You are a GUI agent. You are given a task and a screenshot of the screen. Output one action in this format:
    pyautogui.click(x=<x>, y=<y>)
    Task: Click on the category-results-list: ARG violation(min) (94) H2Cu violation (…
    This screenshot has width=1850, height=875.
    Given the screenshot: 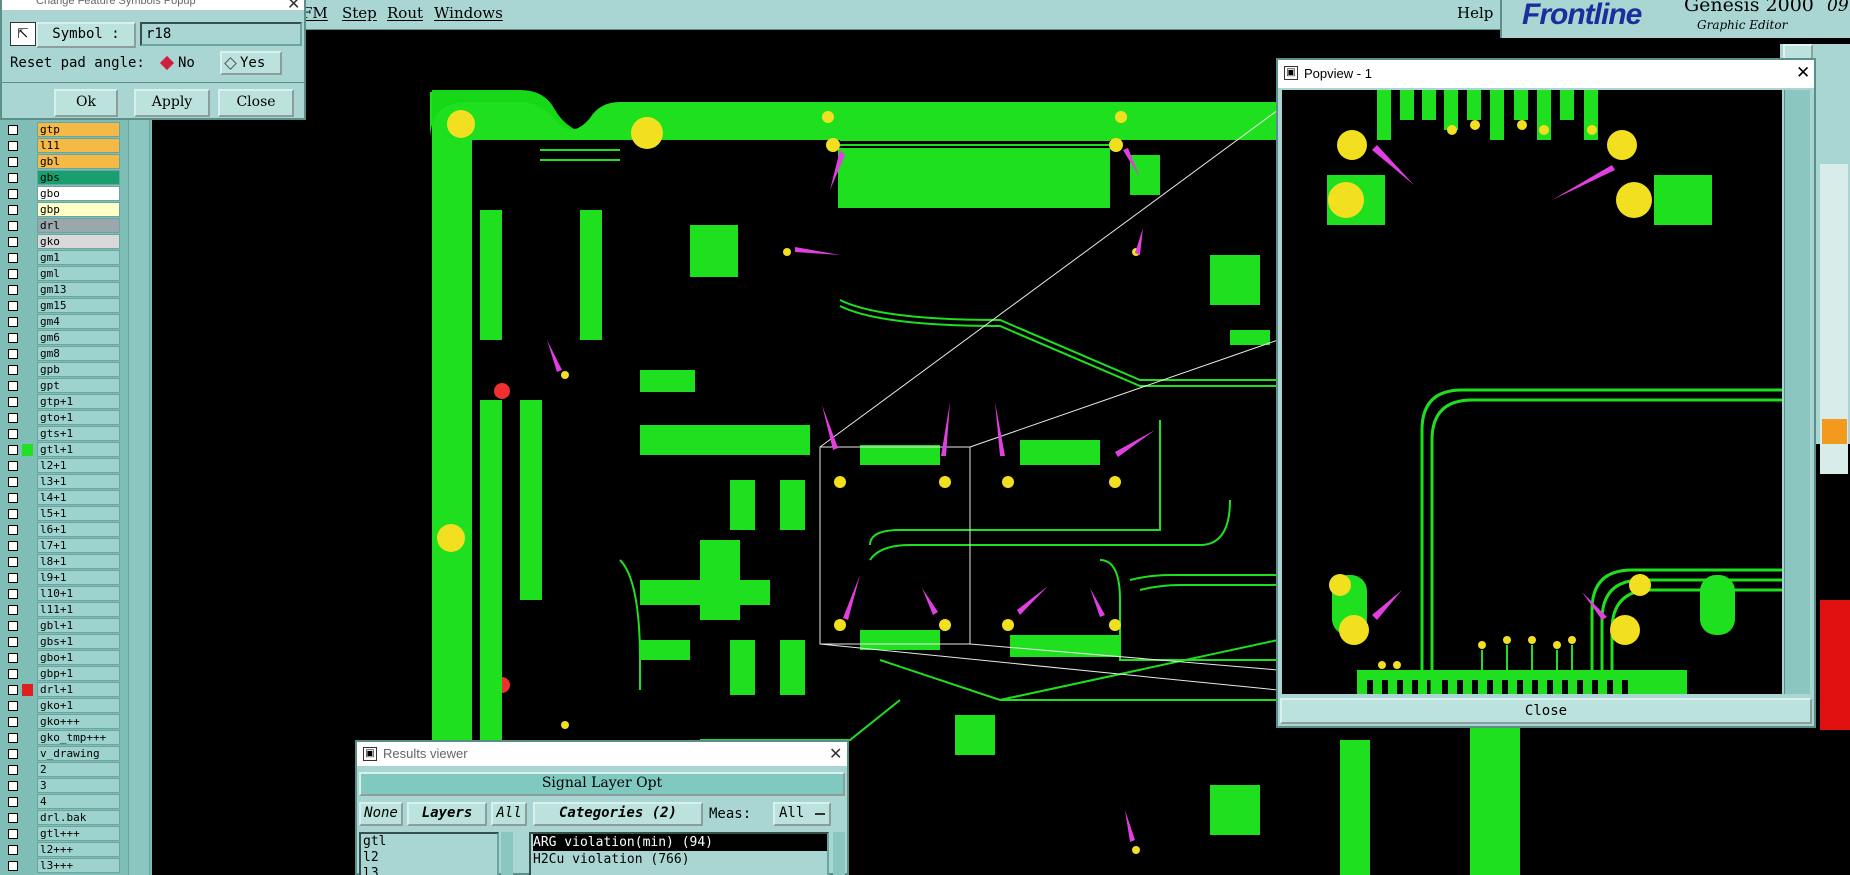 What is the action you would take?
    pyautogui.click(x=679, y=853)
    